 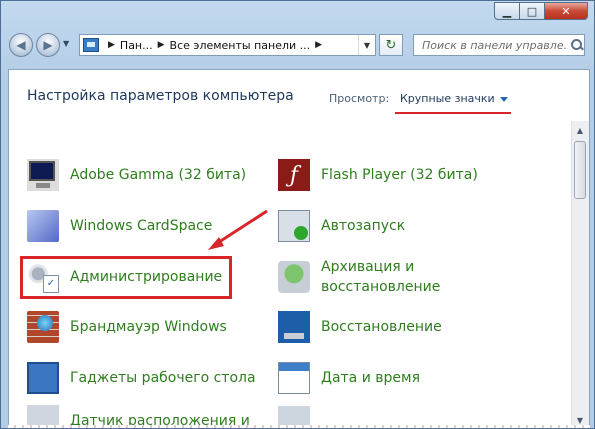 I want to click on maximize-button: □, so click(x=532, y=11).